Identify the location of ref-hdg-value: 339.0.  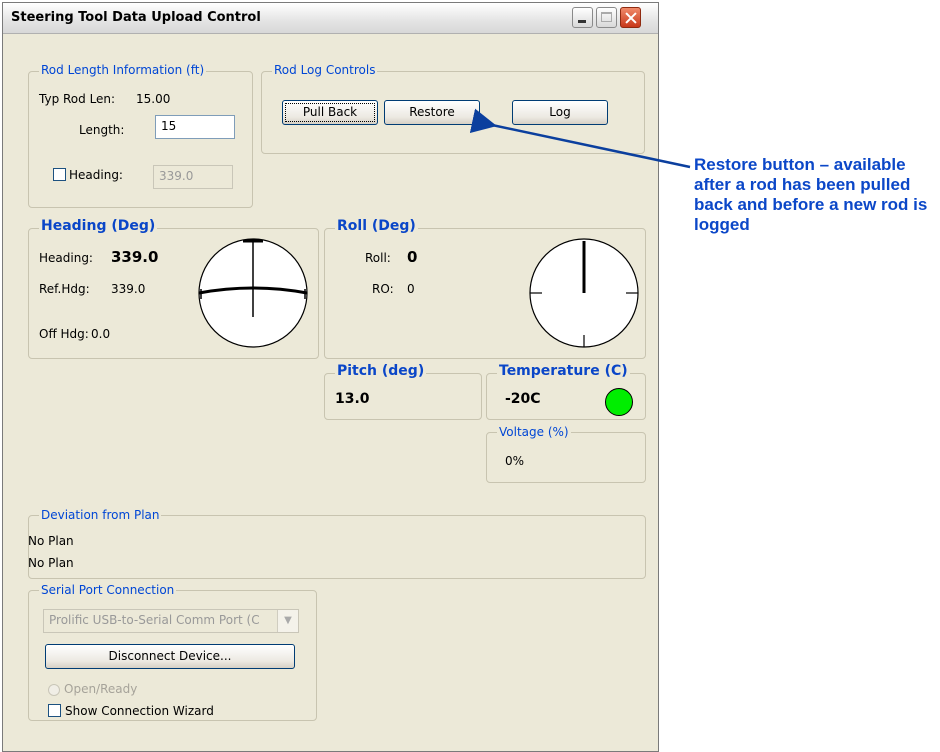
(128, 289).